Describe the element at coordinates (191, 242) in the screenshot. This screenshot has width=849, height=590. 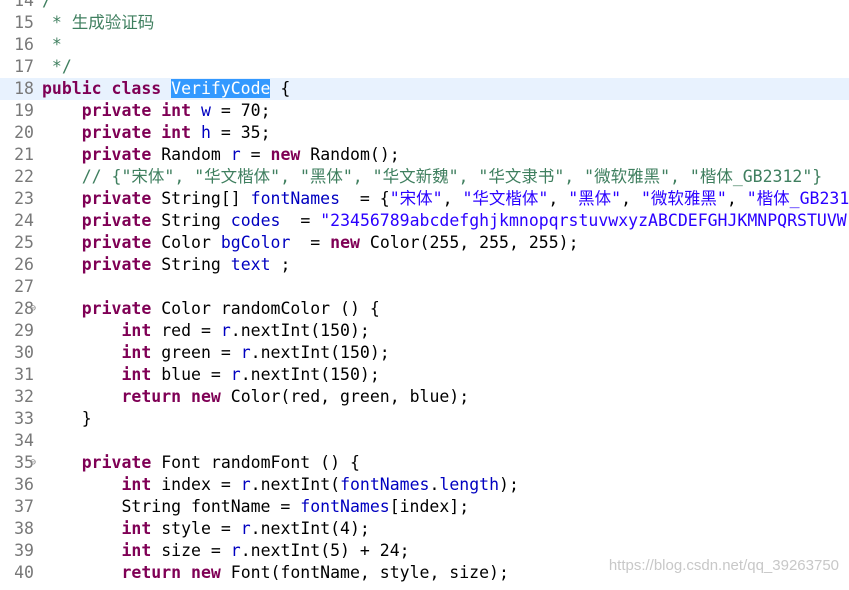
I see `code-token: Color` at that location.